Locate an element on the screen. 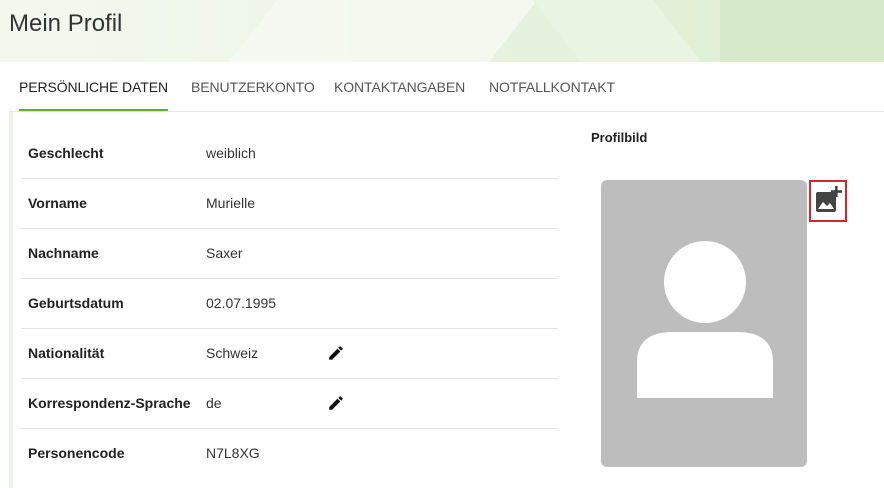  field-label: Geburtsdatum is located at coordinates (76, 303).